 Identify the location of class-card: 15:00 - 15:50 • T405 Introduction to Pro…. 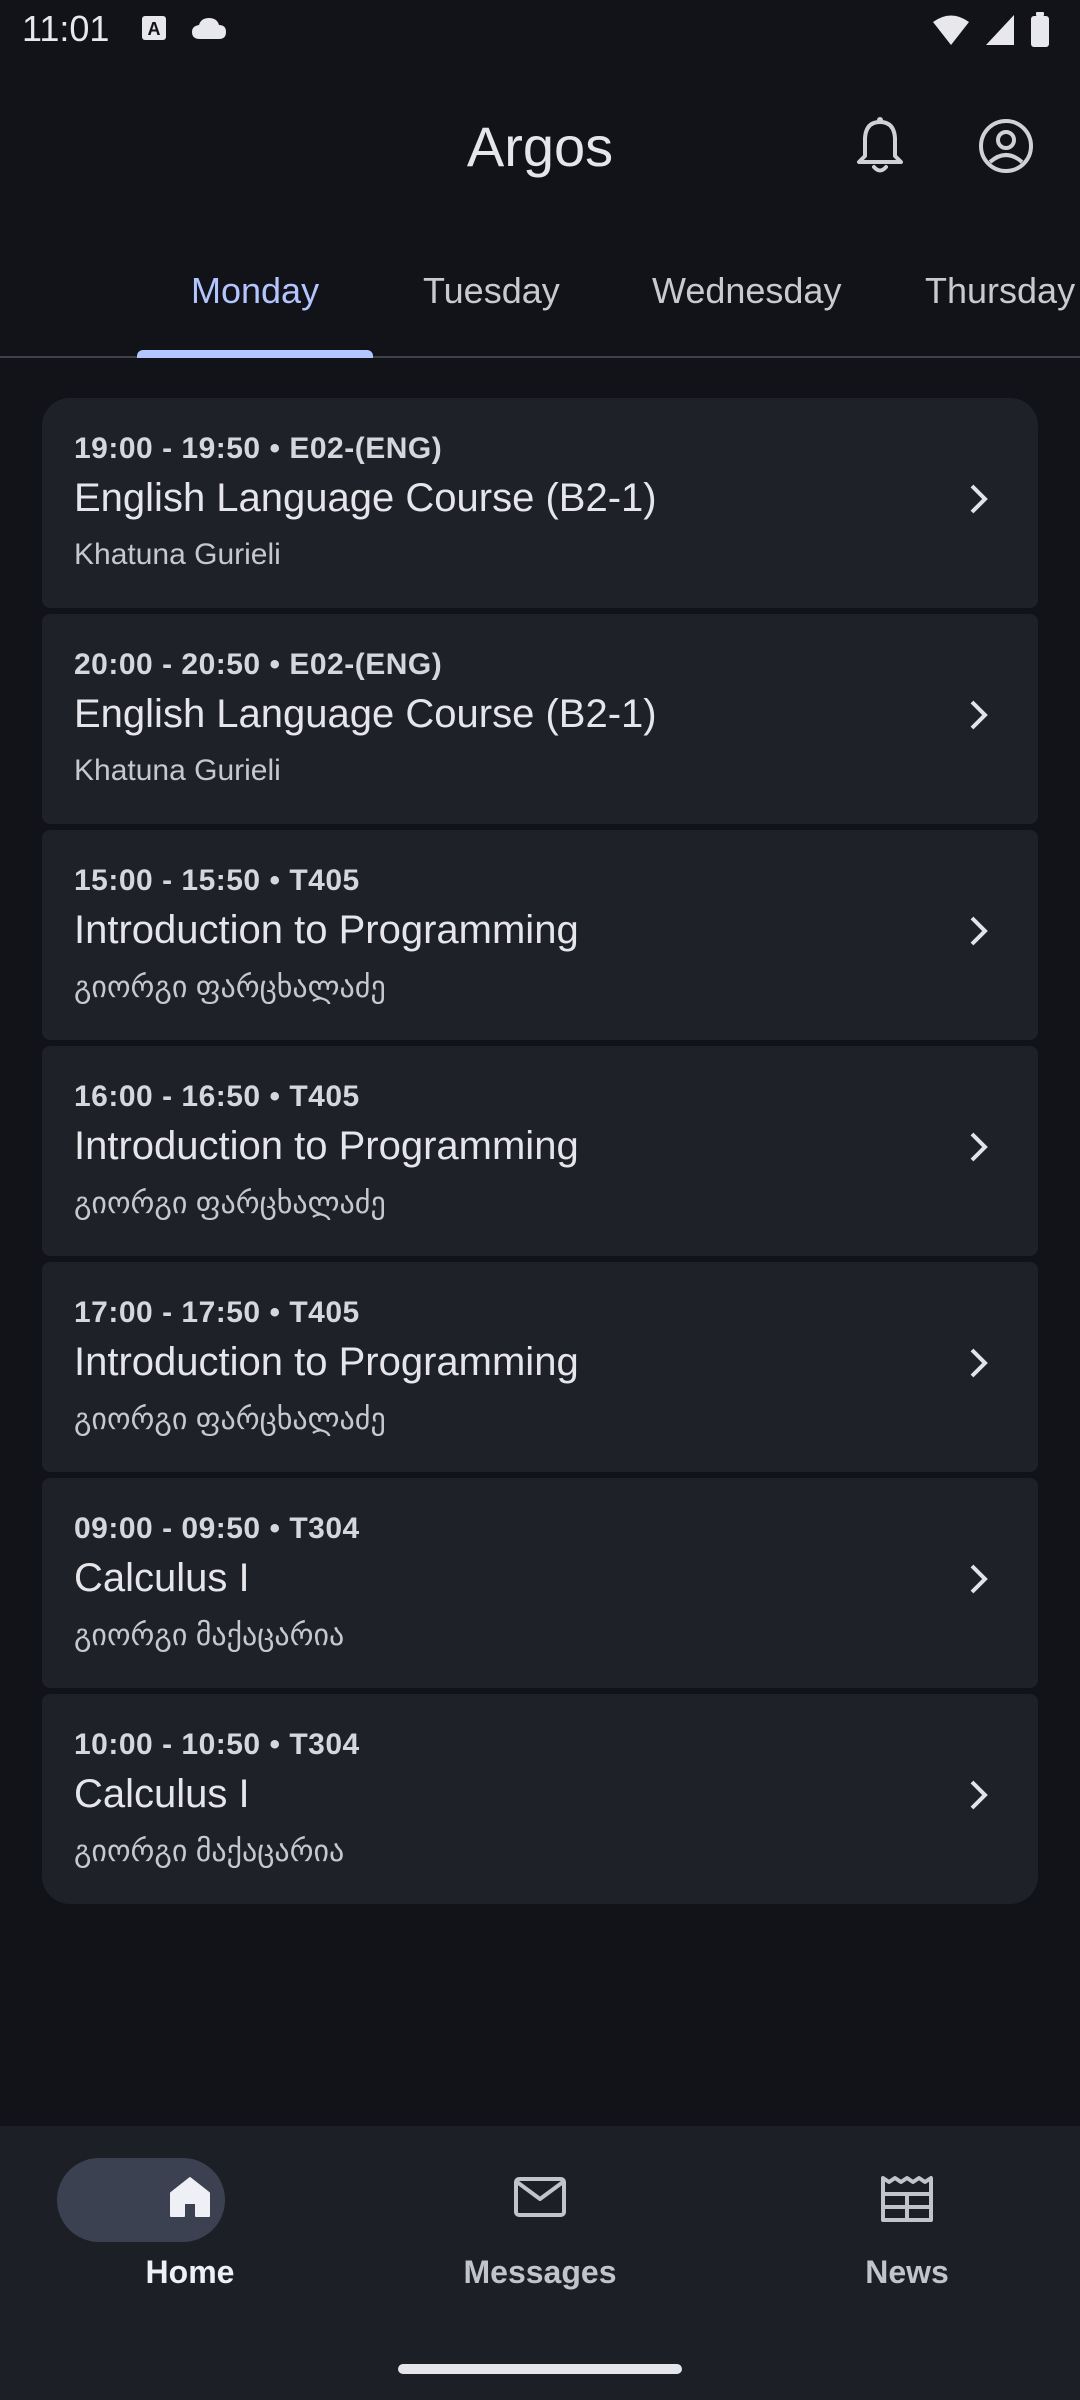
(540, 935).